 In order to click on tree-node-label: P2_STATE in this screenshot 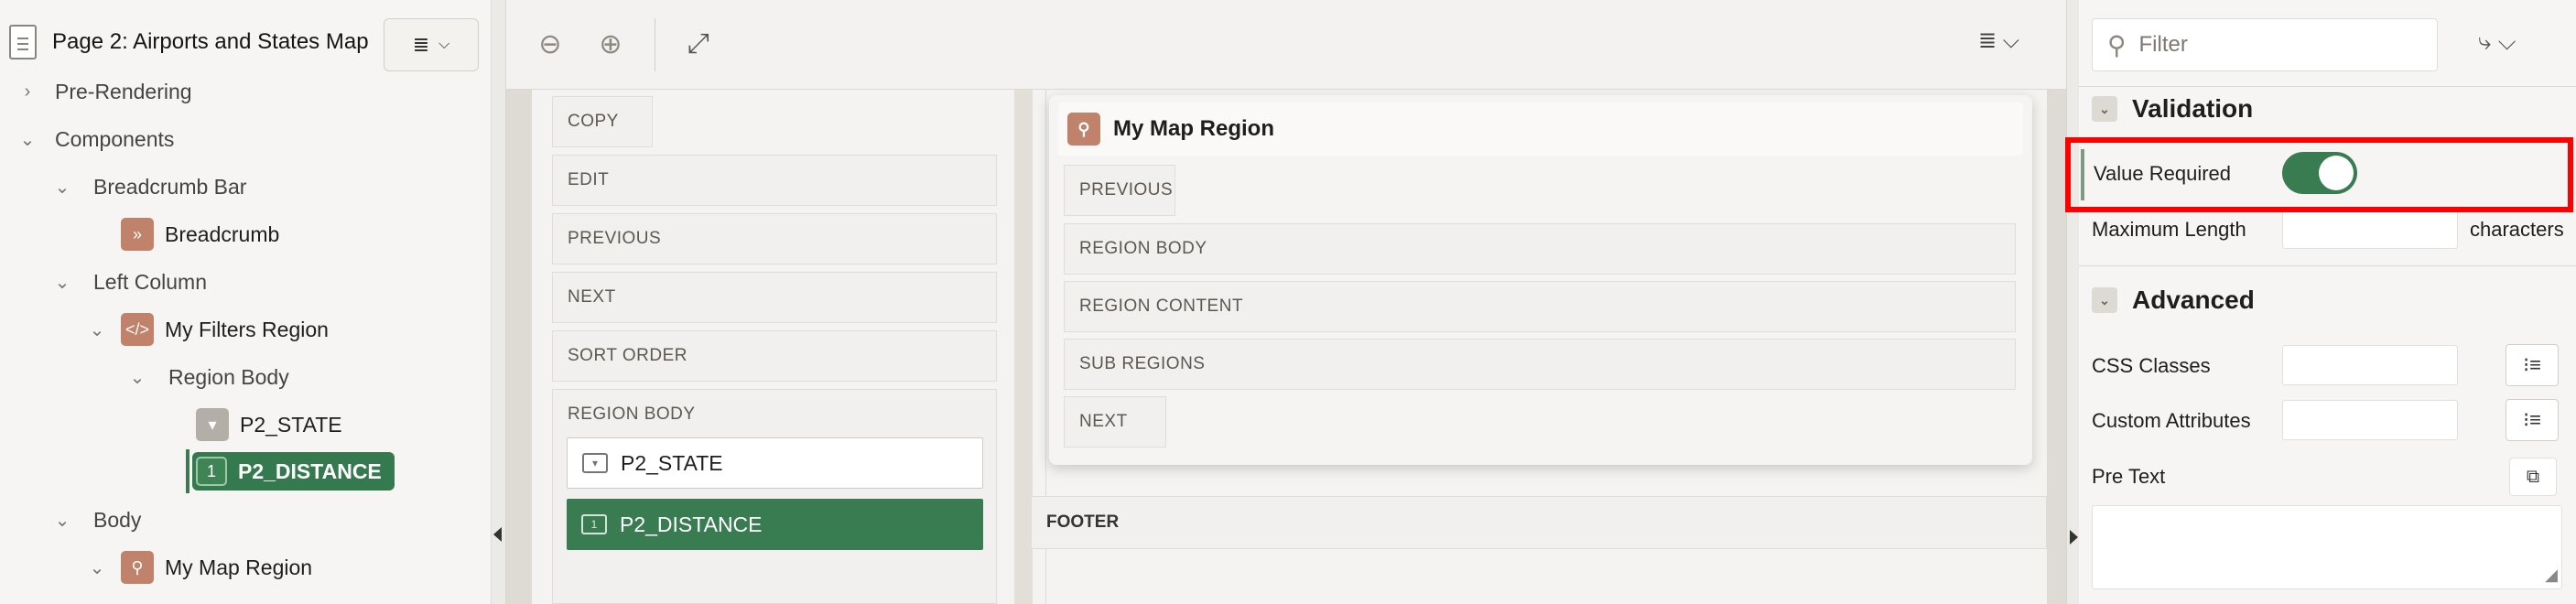, I will do `click(291, 424)`.